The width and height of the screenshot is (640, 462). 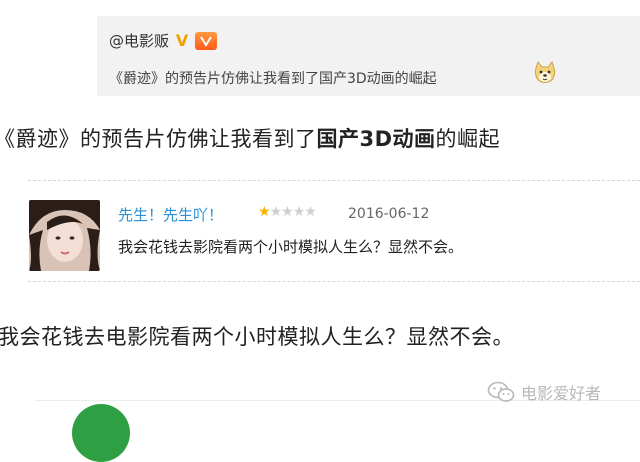 I want to click on doge-emoji-icon, so click(x=545, y=71).